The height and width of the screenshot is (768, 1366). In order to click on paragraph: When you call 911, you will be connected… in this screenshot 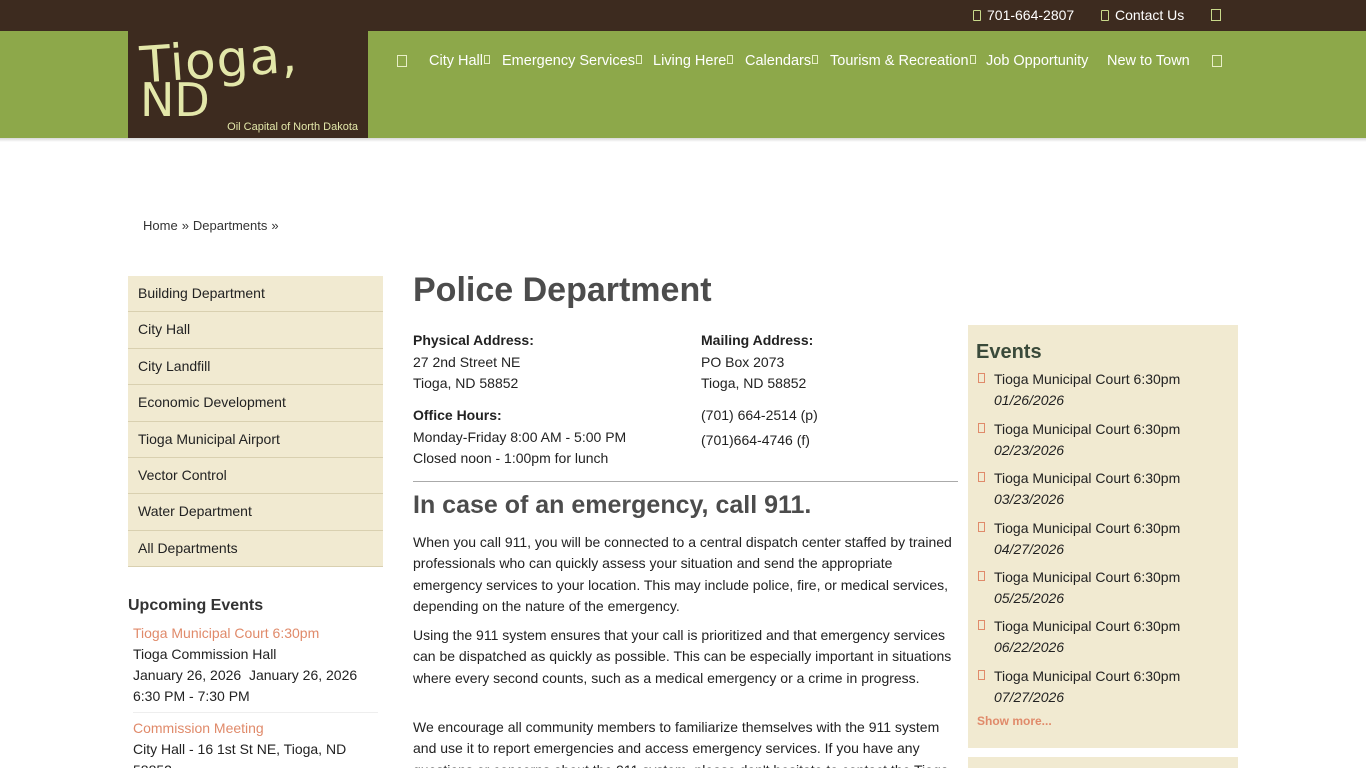, I will do `click(682, 574)`.